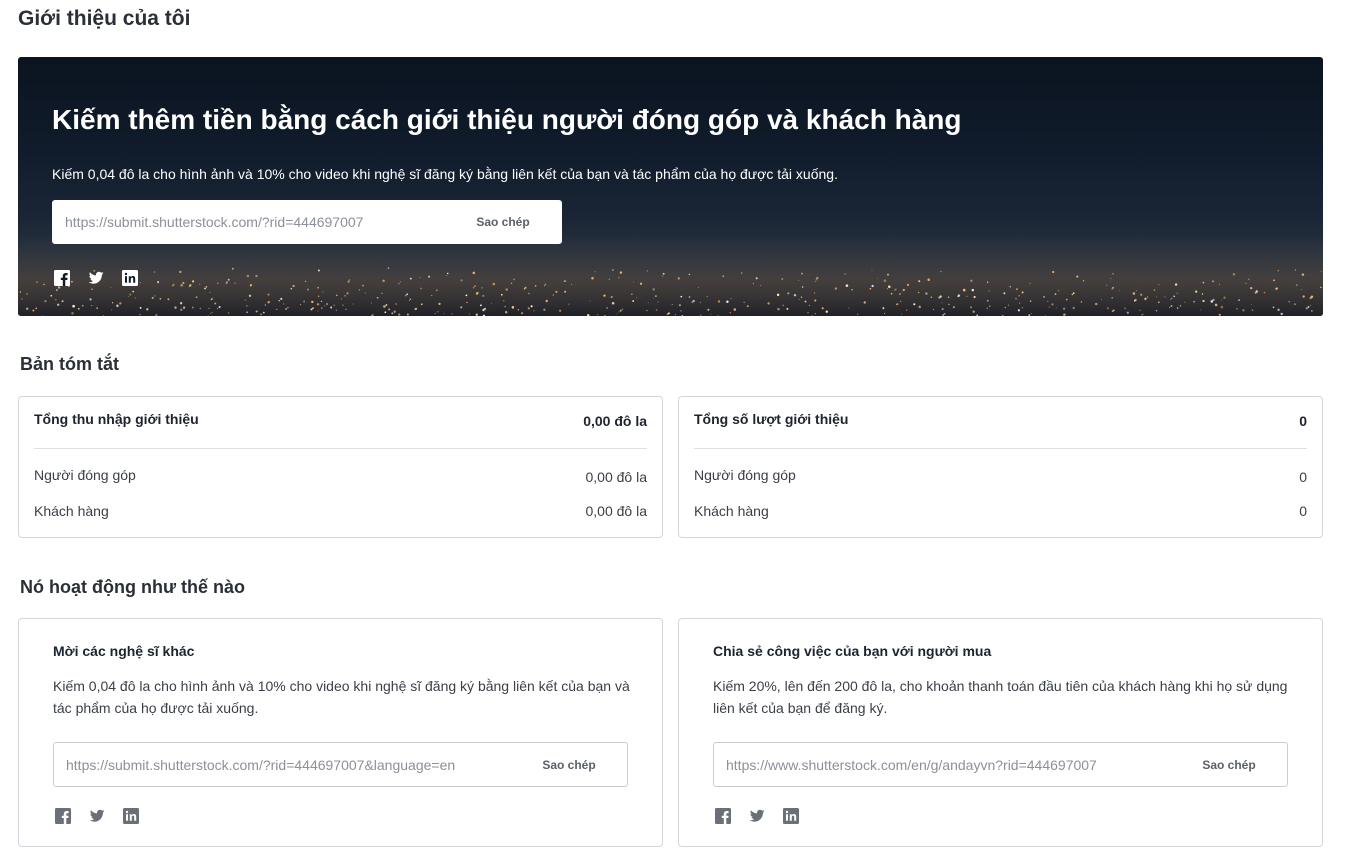 This screenshot has height=862, width=1347. What do you see at coordinates (340, 476) in the screenshot?
I see `earnings-row: Người đóng góp 0,00 đô la` at bounding box center [340, 476].